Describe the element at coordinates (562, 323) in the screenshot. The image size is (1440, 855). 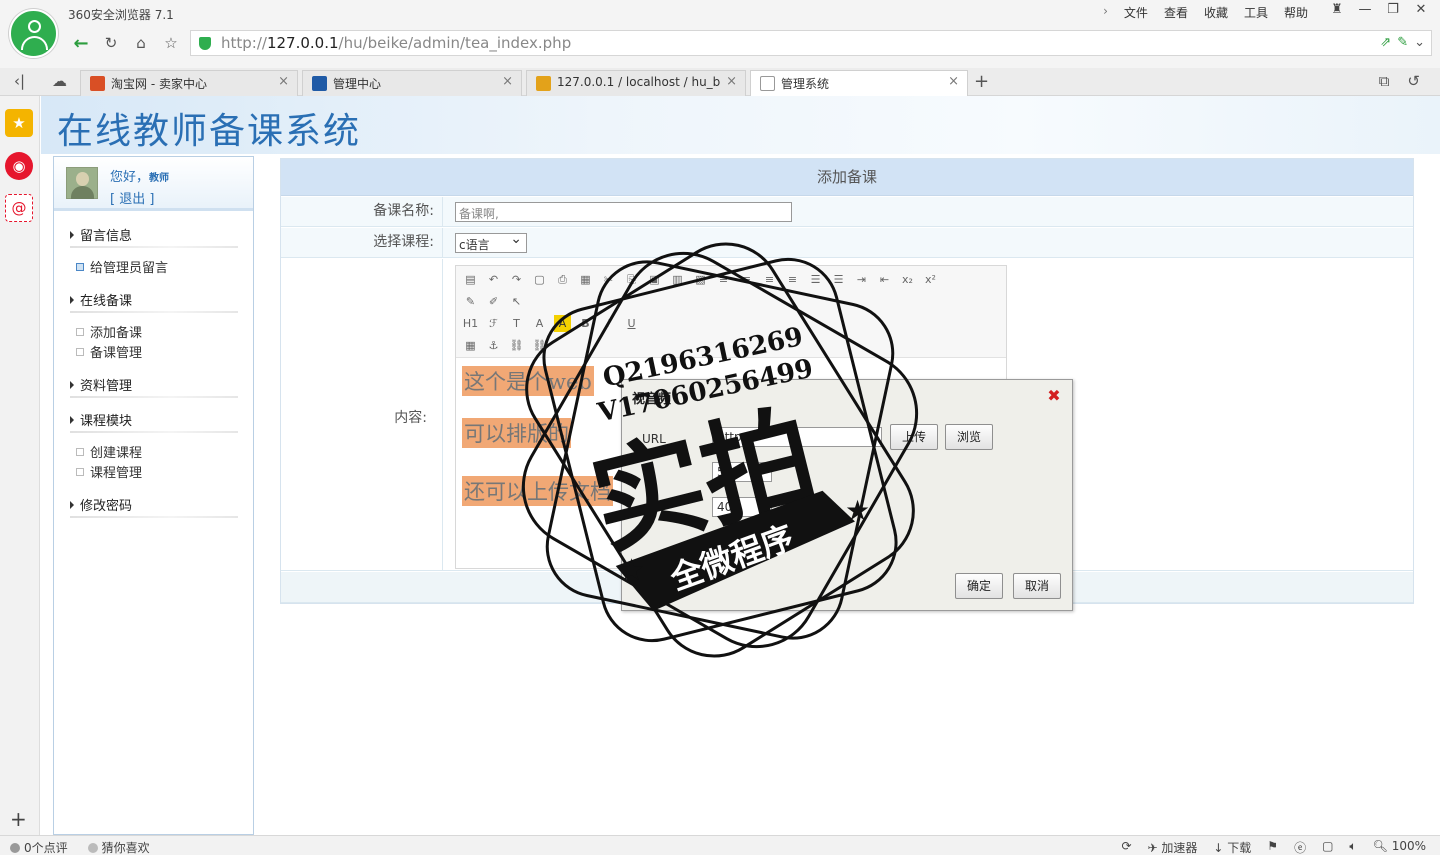
I see `highlight-icon: A` at that location.